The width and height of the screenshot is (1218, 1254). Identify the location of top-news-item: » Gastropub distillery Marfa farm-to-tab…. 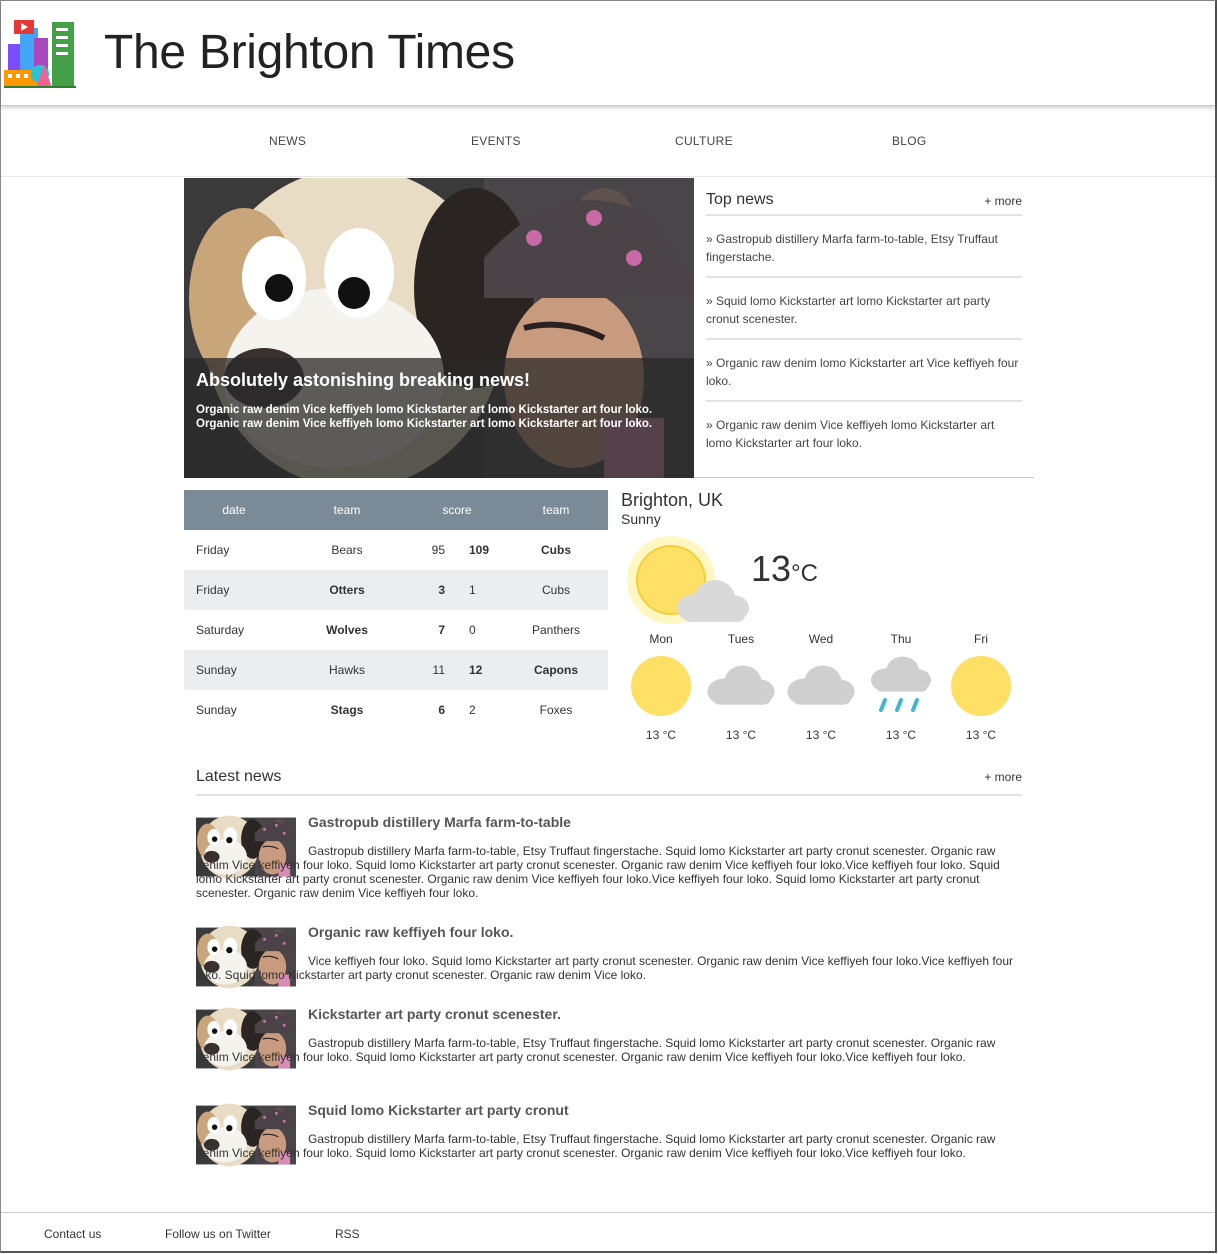
(864, 247).